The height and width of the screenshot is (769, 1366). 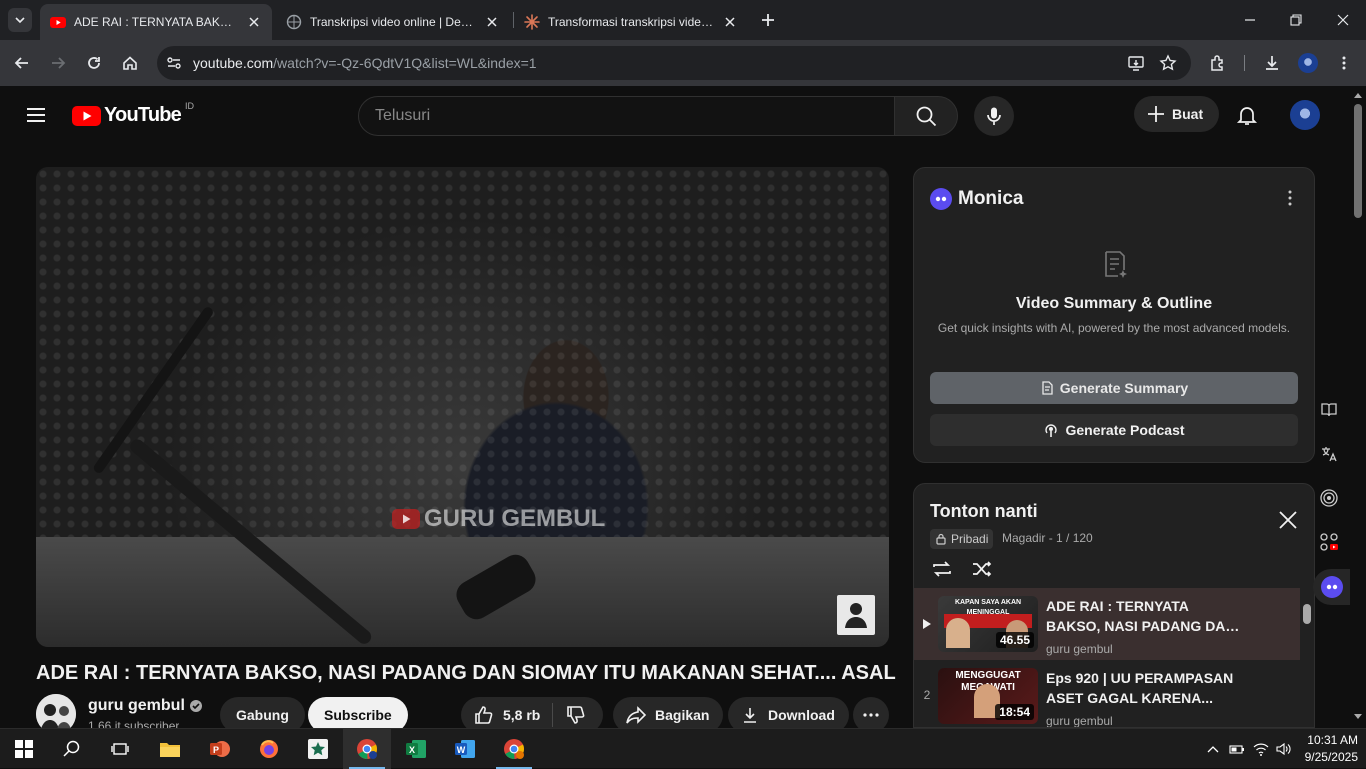 I want to click on thumbs-down-icon, so click(x=576, y=715).